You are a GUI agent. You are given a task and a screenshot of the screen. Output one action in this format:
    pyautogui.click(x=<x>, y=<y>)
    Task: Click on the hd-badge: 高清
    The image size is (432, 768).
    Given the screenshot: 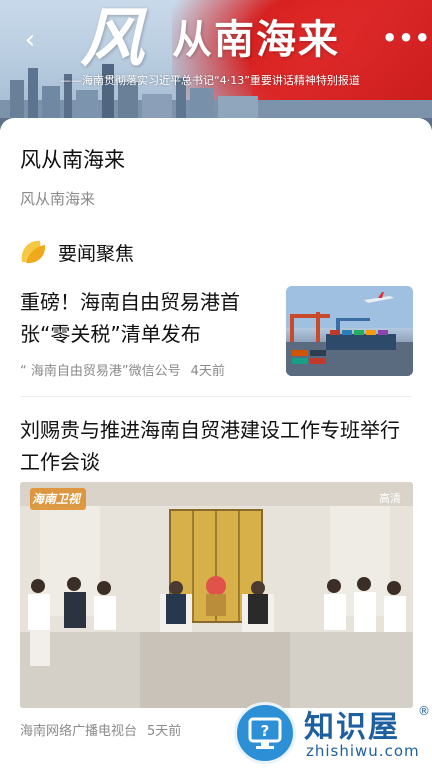 What is the action you would take?
    pyautogui.click(x=390, y=498)
    